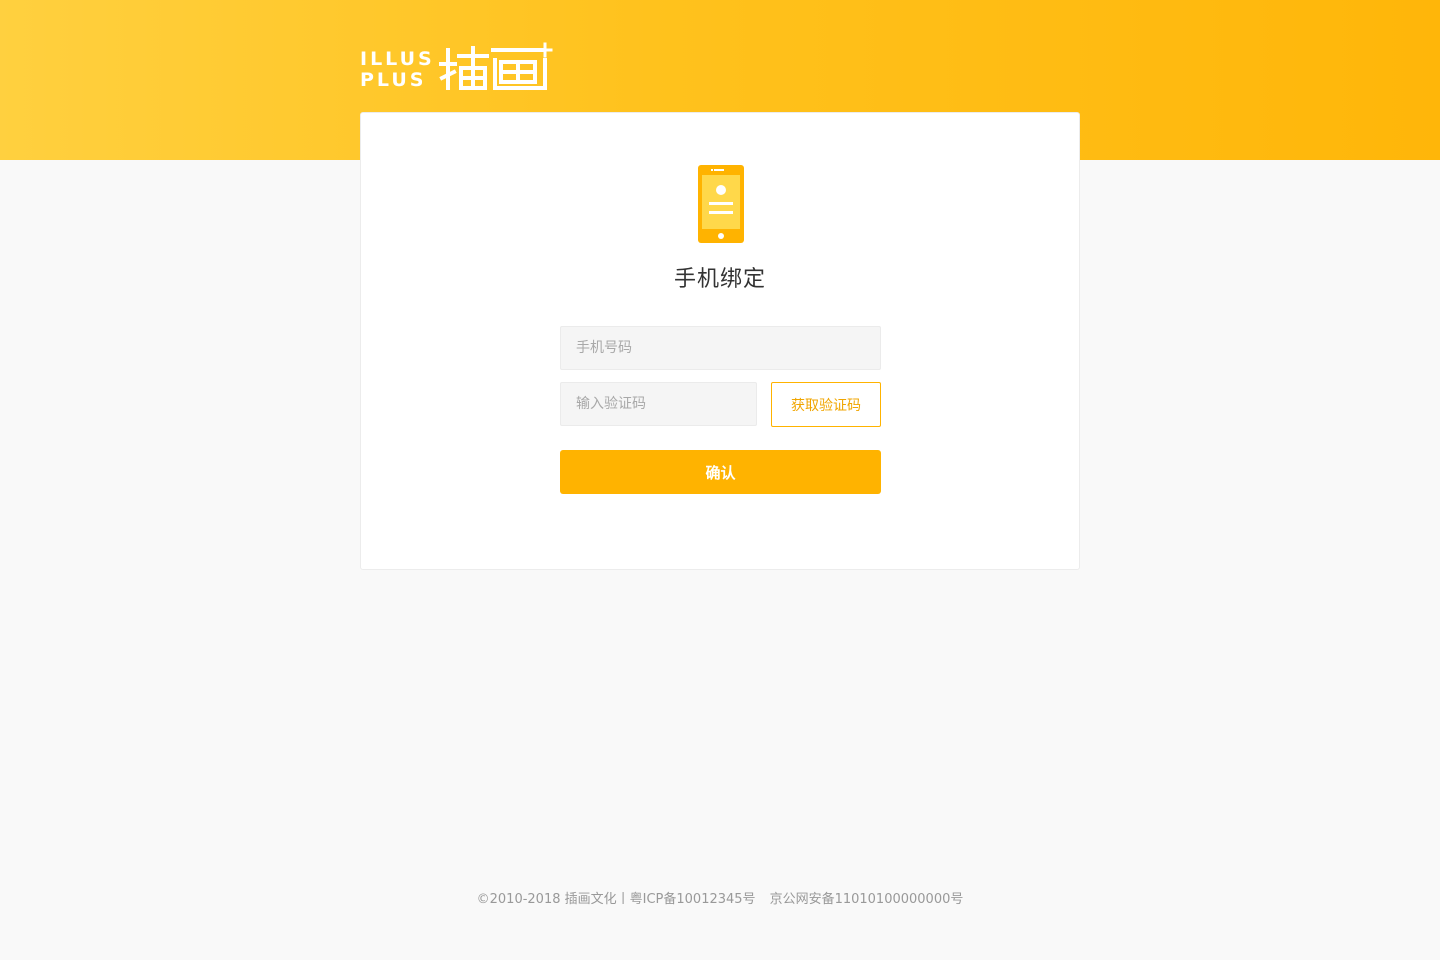 The image size is (1440, 960). I want to click on site-logo: ILLUS PLUS, so click(456, 66).